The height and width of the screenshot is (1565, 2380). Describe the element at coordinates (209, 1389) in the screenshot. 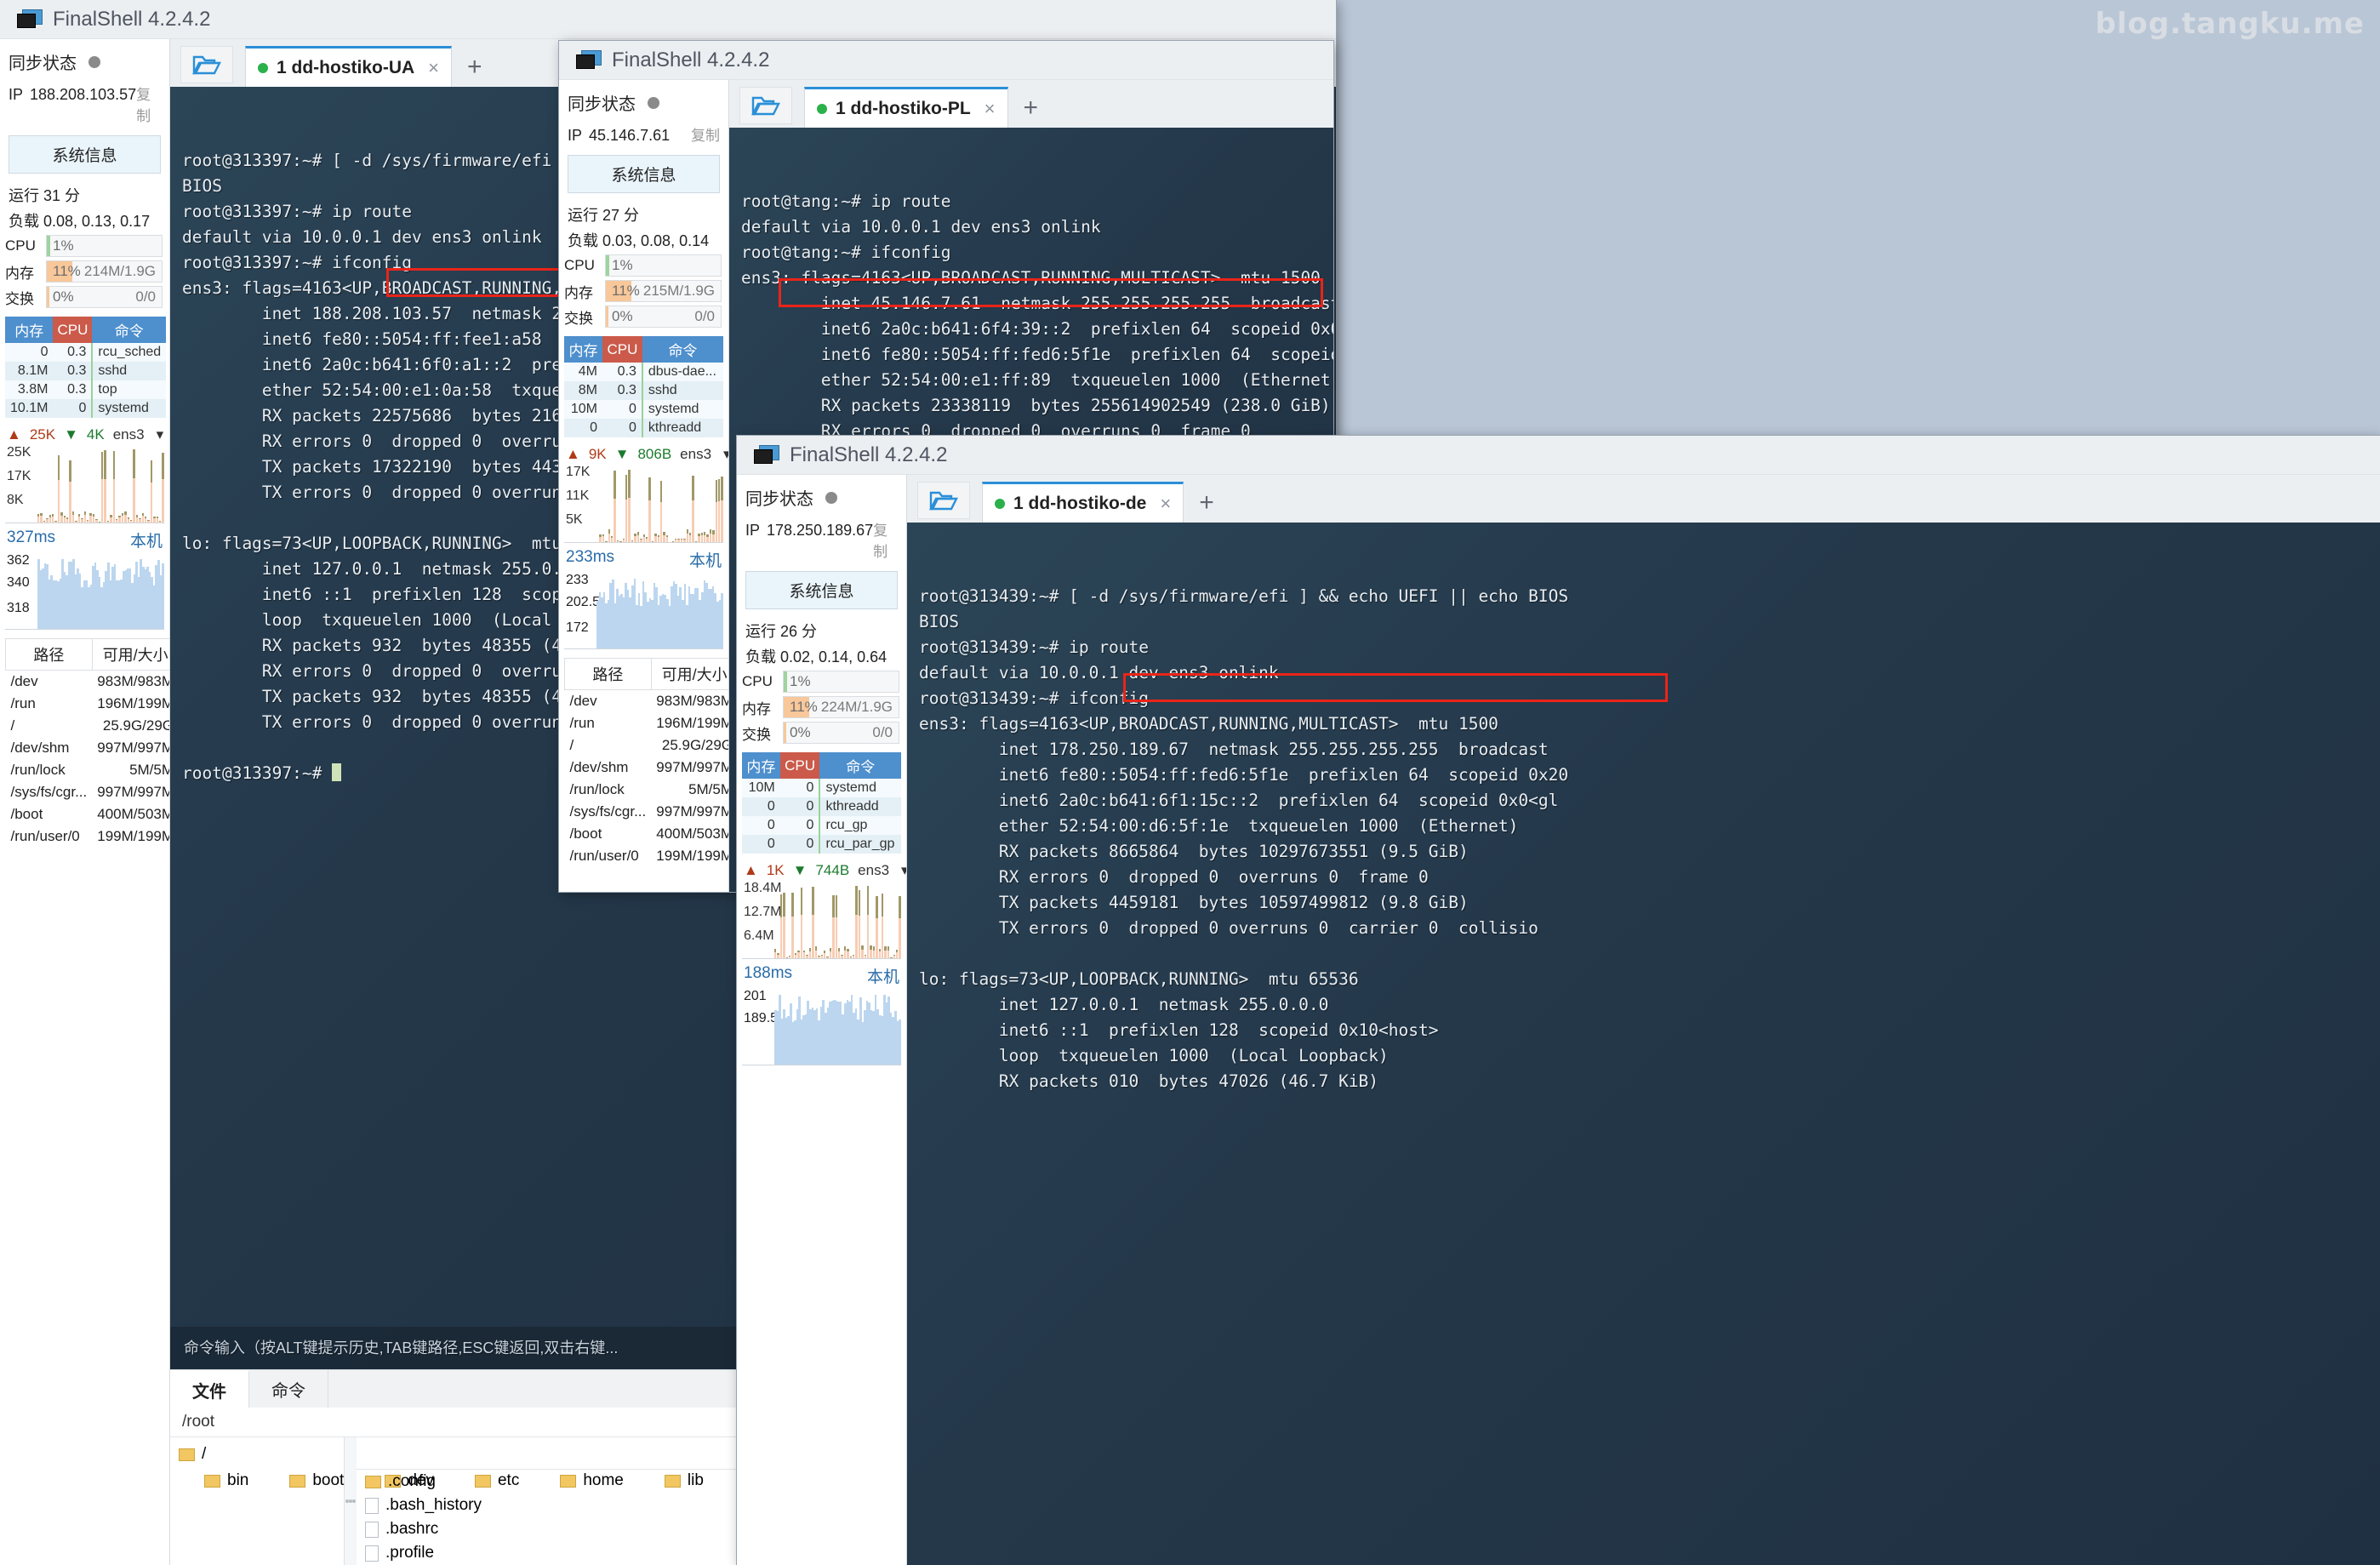

I see `tab-files: 文件` at that location.